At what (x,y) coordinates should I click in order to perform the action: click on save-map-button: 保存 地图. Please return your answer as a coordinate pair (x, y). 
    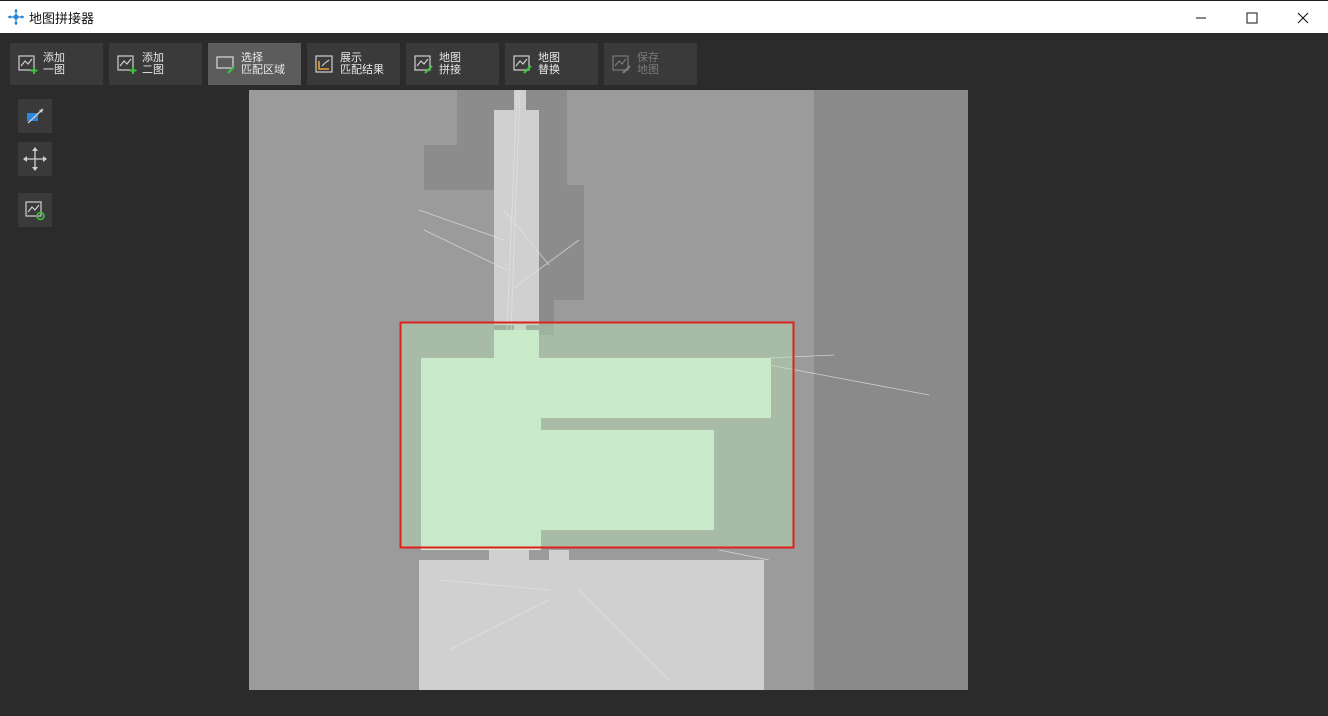
    Looking at the image, I should click on (650, 64).